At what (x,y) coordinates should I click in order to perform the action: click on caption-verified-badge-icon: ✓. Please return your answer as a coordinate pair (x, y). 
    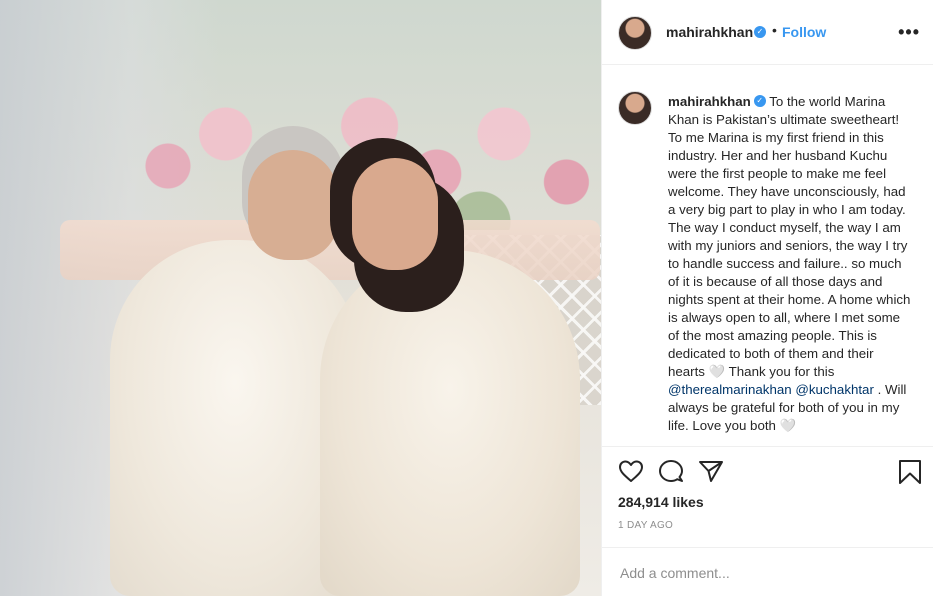
    Looking at the image, I should click on (759, 101).